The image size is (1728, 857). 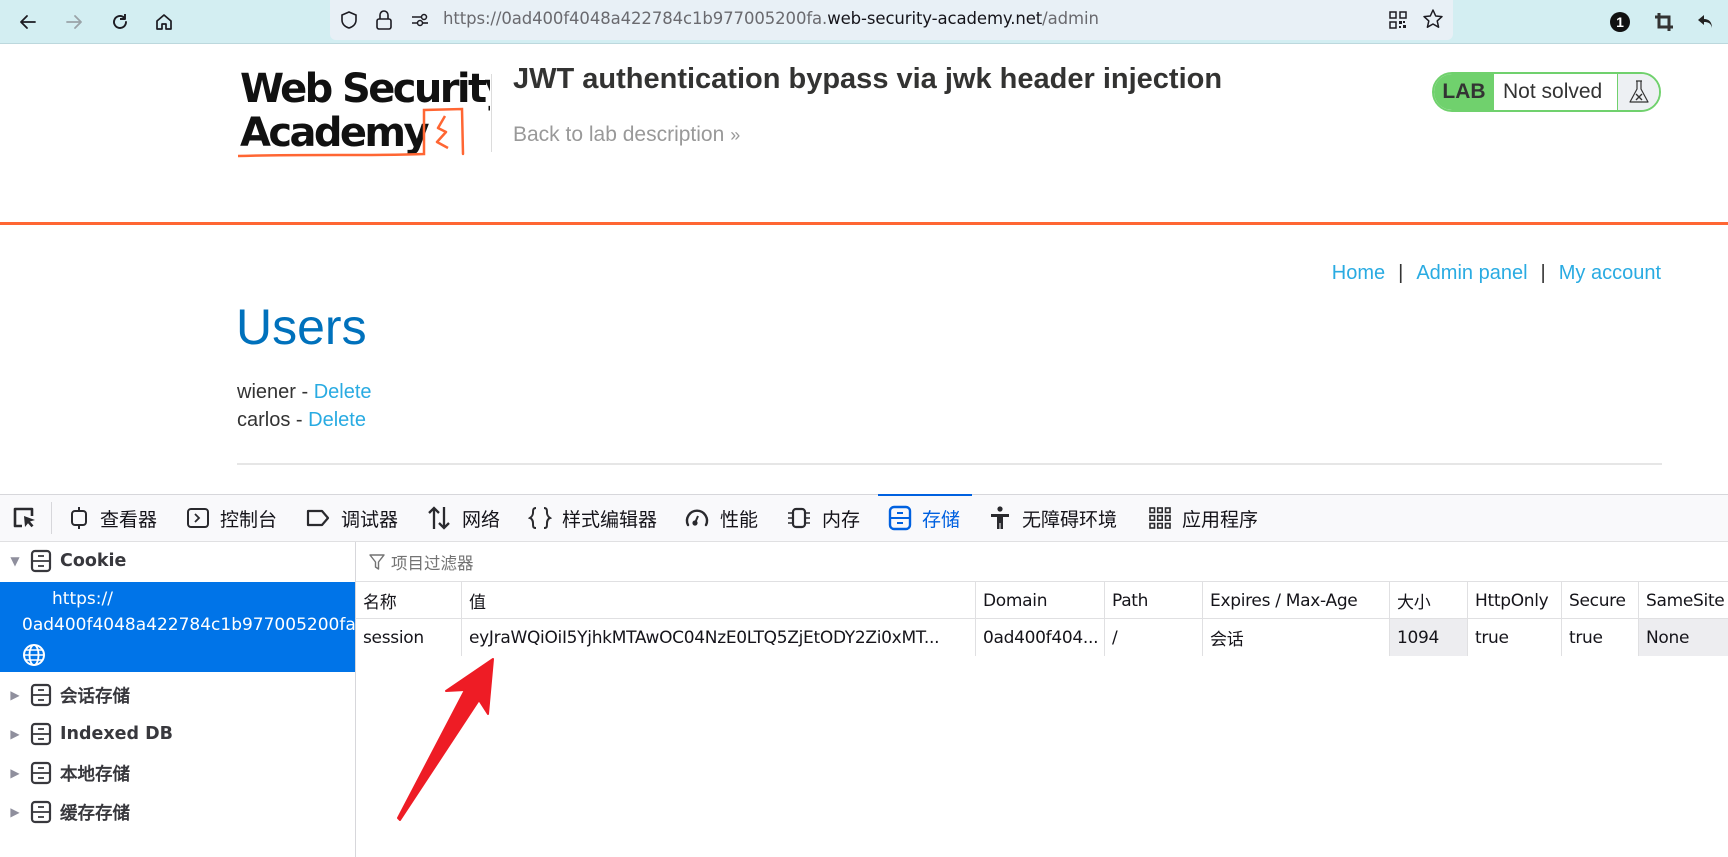 I want to click on column-header-value: 值, so click(x=718, y=600).